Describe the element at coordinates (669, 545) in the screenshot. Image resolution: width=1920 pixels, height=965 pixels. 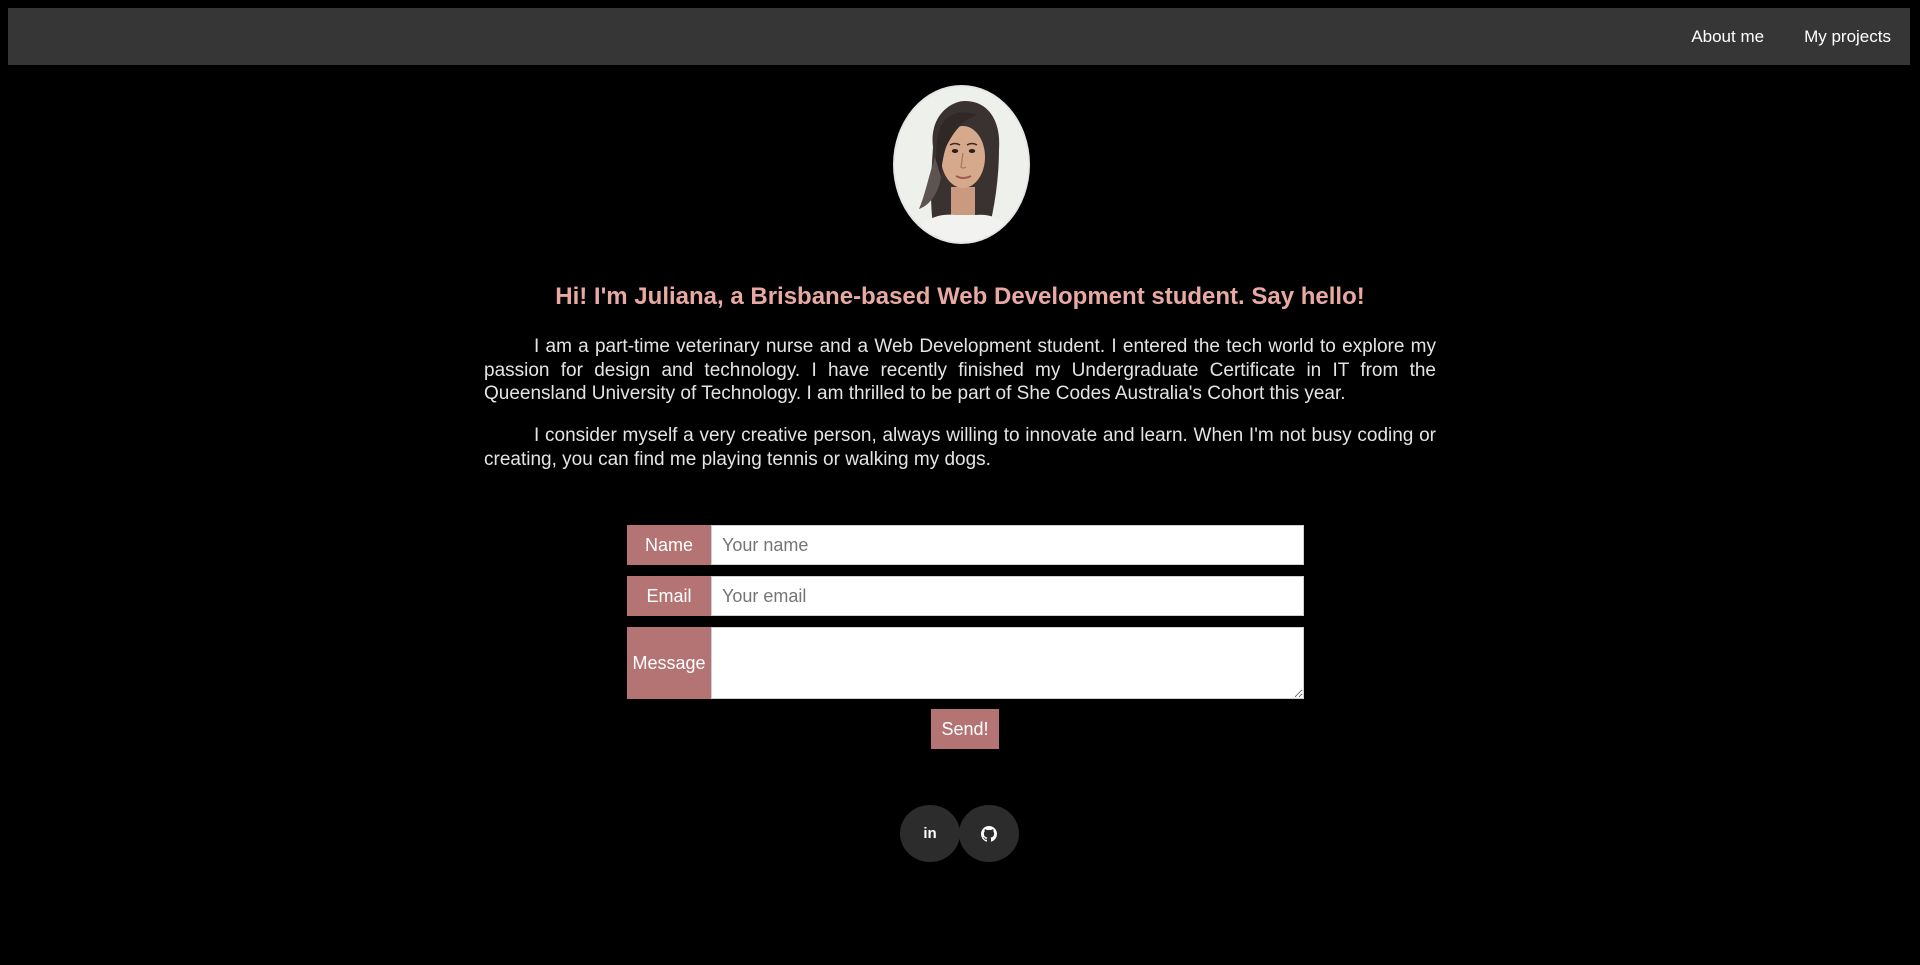
I see `name-label: Name` at that location.